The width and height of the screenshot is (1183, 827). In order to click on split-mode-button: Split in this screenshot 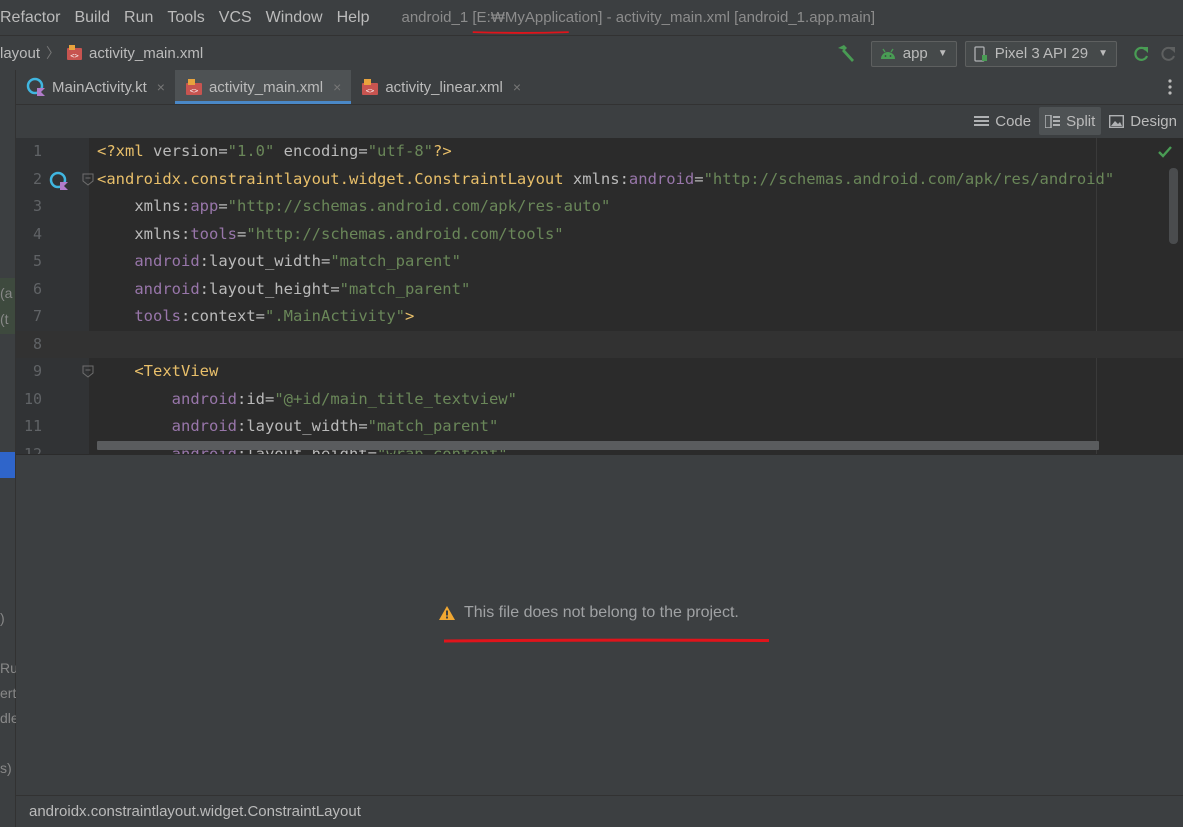, I will do `click(1070, 121)`.